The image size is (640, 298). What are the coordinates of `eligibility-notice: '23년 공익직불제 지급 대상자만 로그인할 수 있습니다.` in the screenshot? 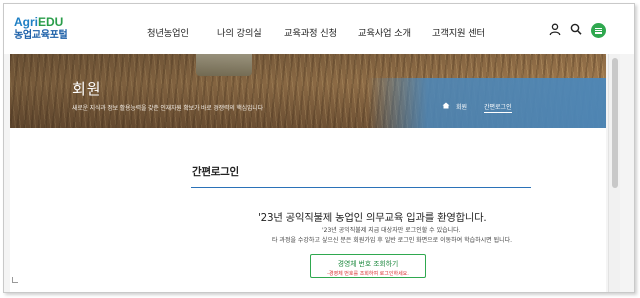 It's located at (391, 230).